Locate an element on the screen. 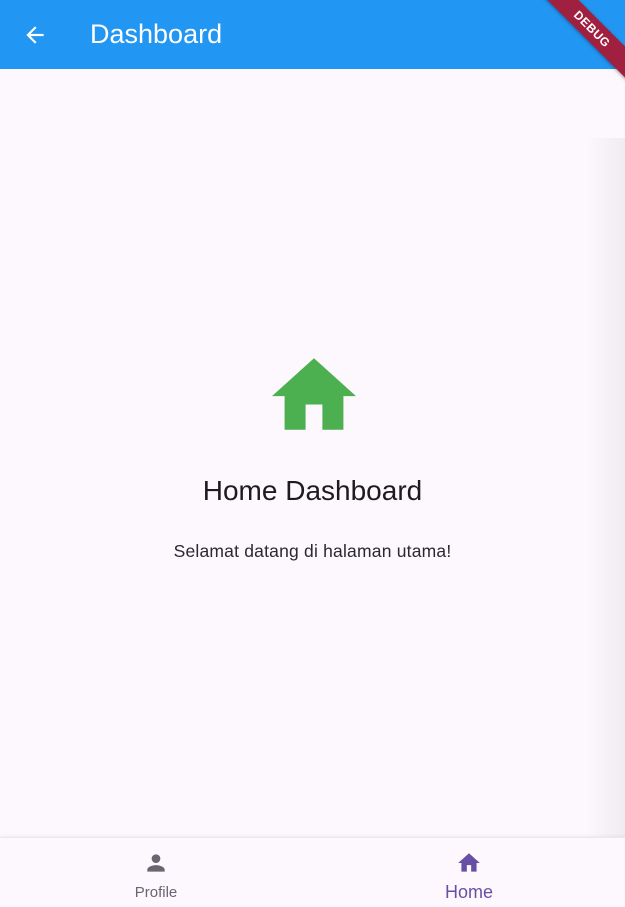 Image resolution: width=625 pixels, height=907 pixels. edge-shadow is located at coordinates (605, 522).